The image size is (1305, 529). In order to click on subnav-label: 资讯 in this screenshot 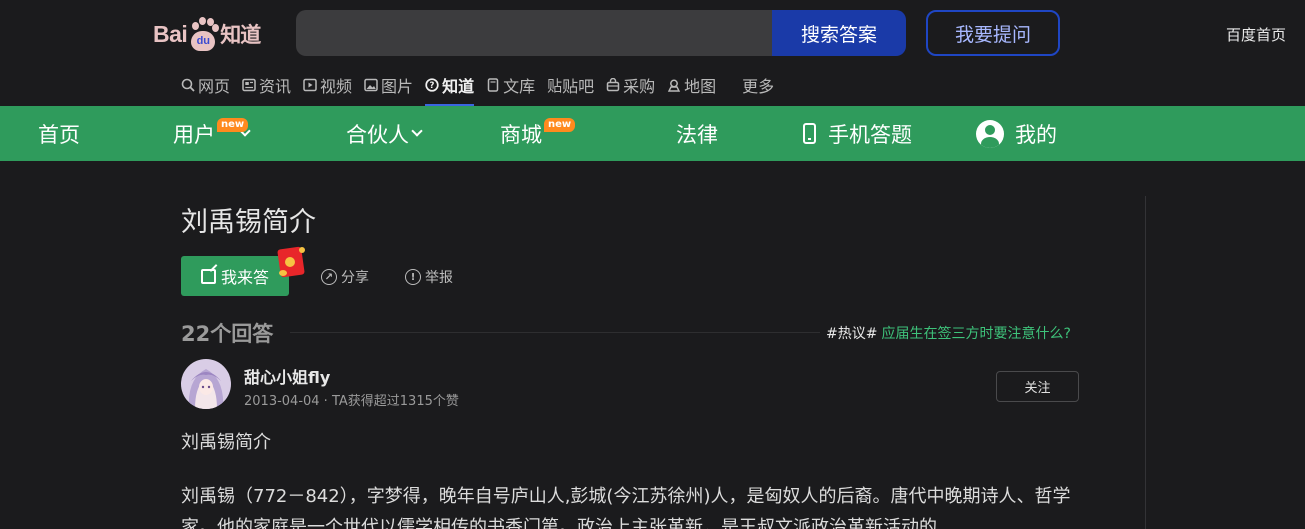, I will do `click(275, 86)`.